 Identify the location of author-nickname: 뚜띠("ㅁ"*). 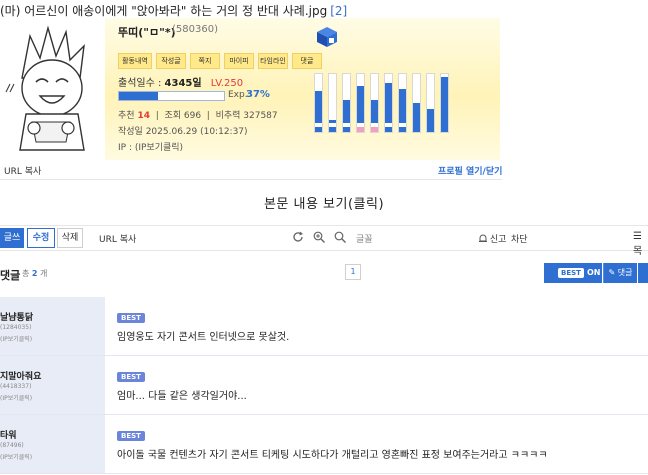
(147, 32).